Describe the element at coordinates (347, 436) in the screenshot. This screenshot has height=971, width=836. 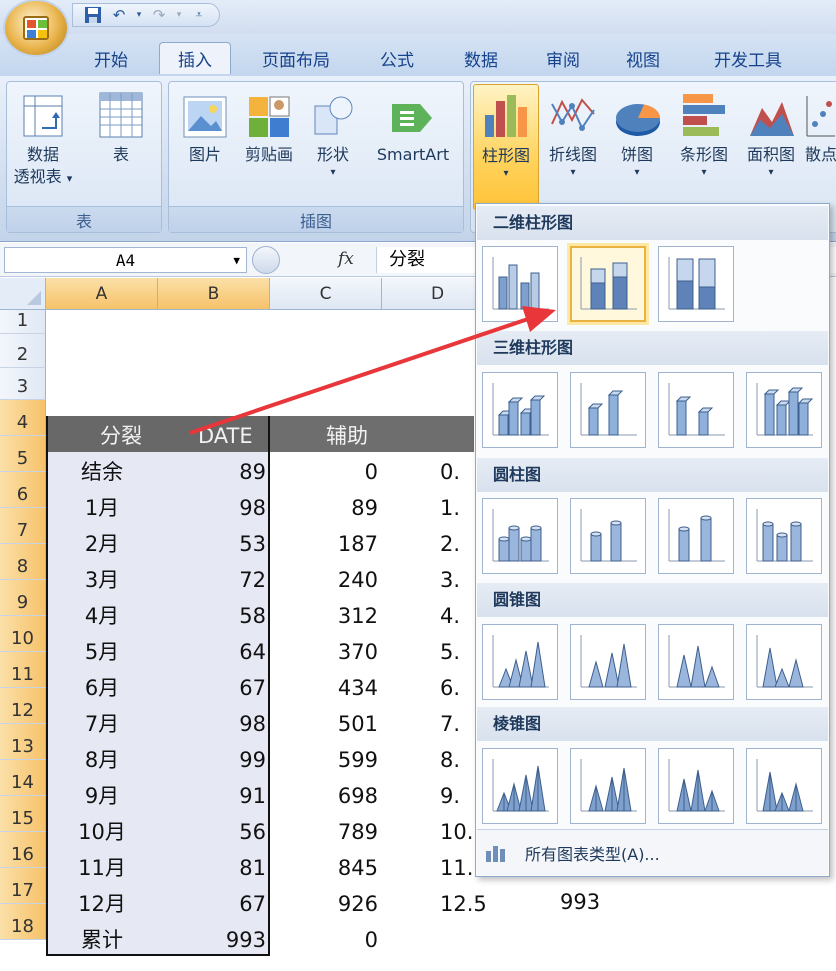
I see `header-cell-c4: 辅助` at that location.